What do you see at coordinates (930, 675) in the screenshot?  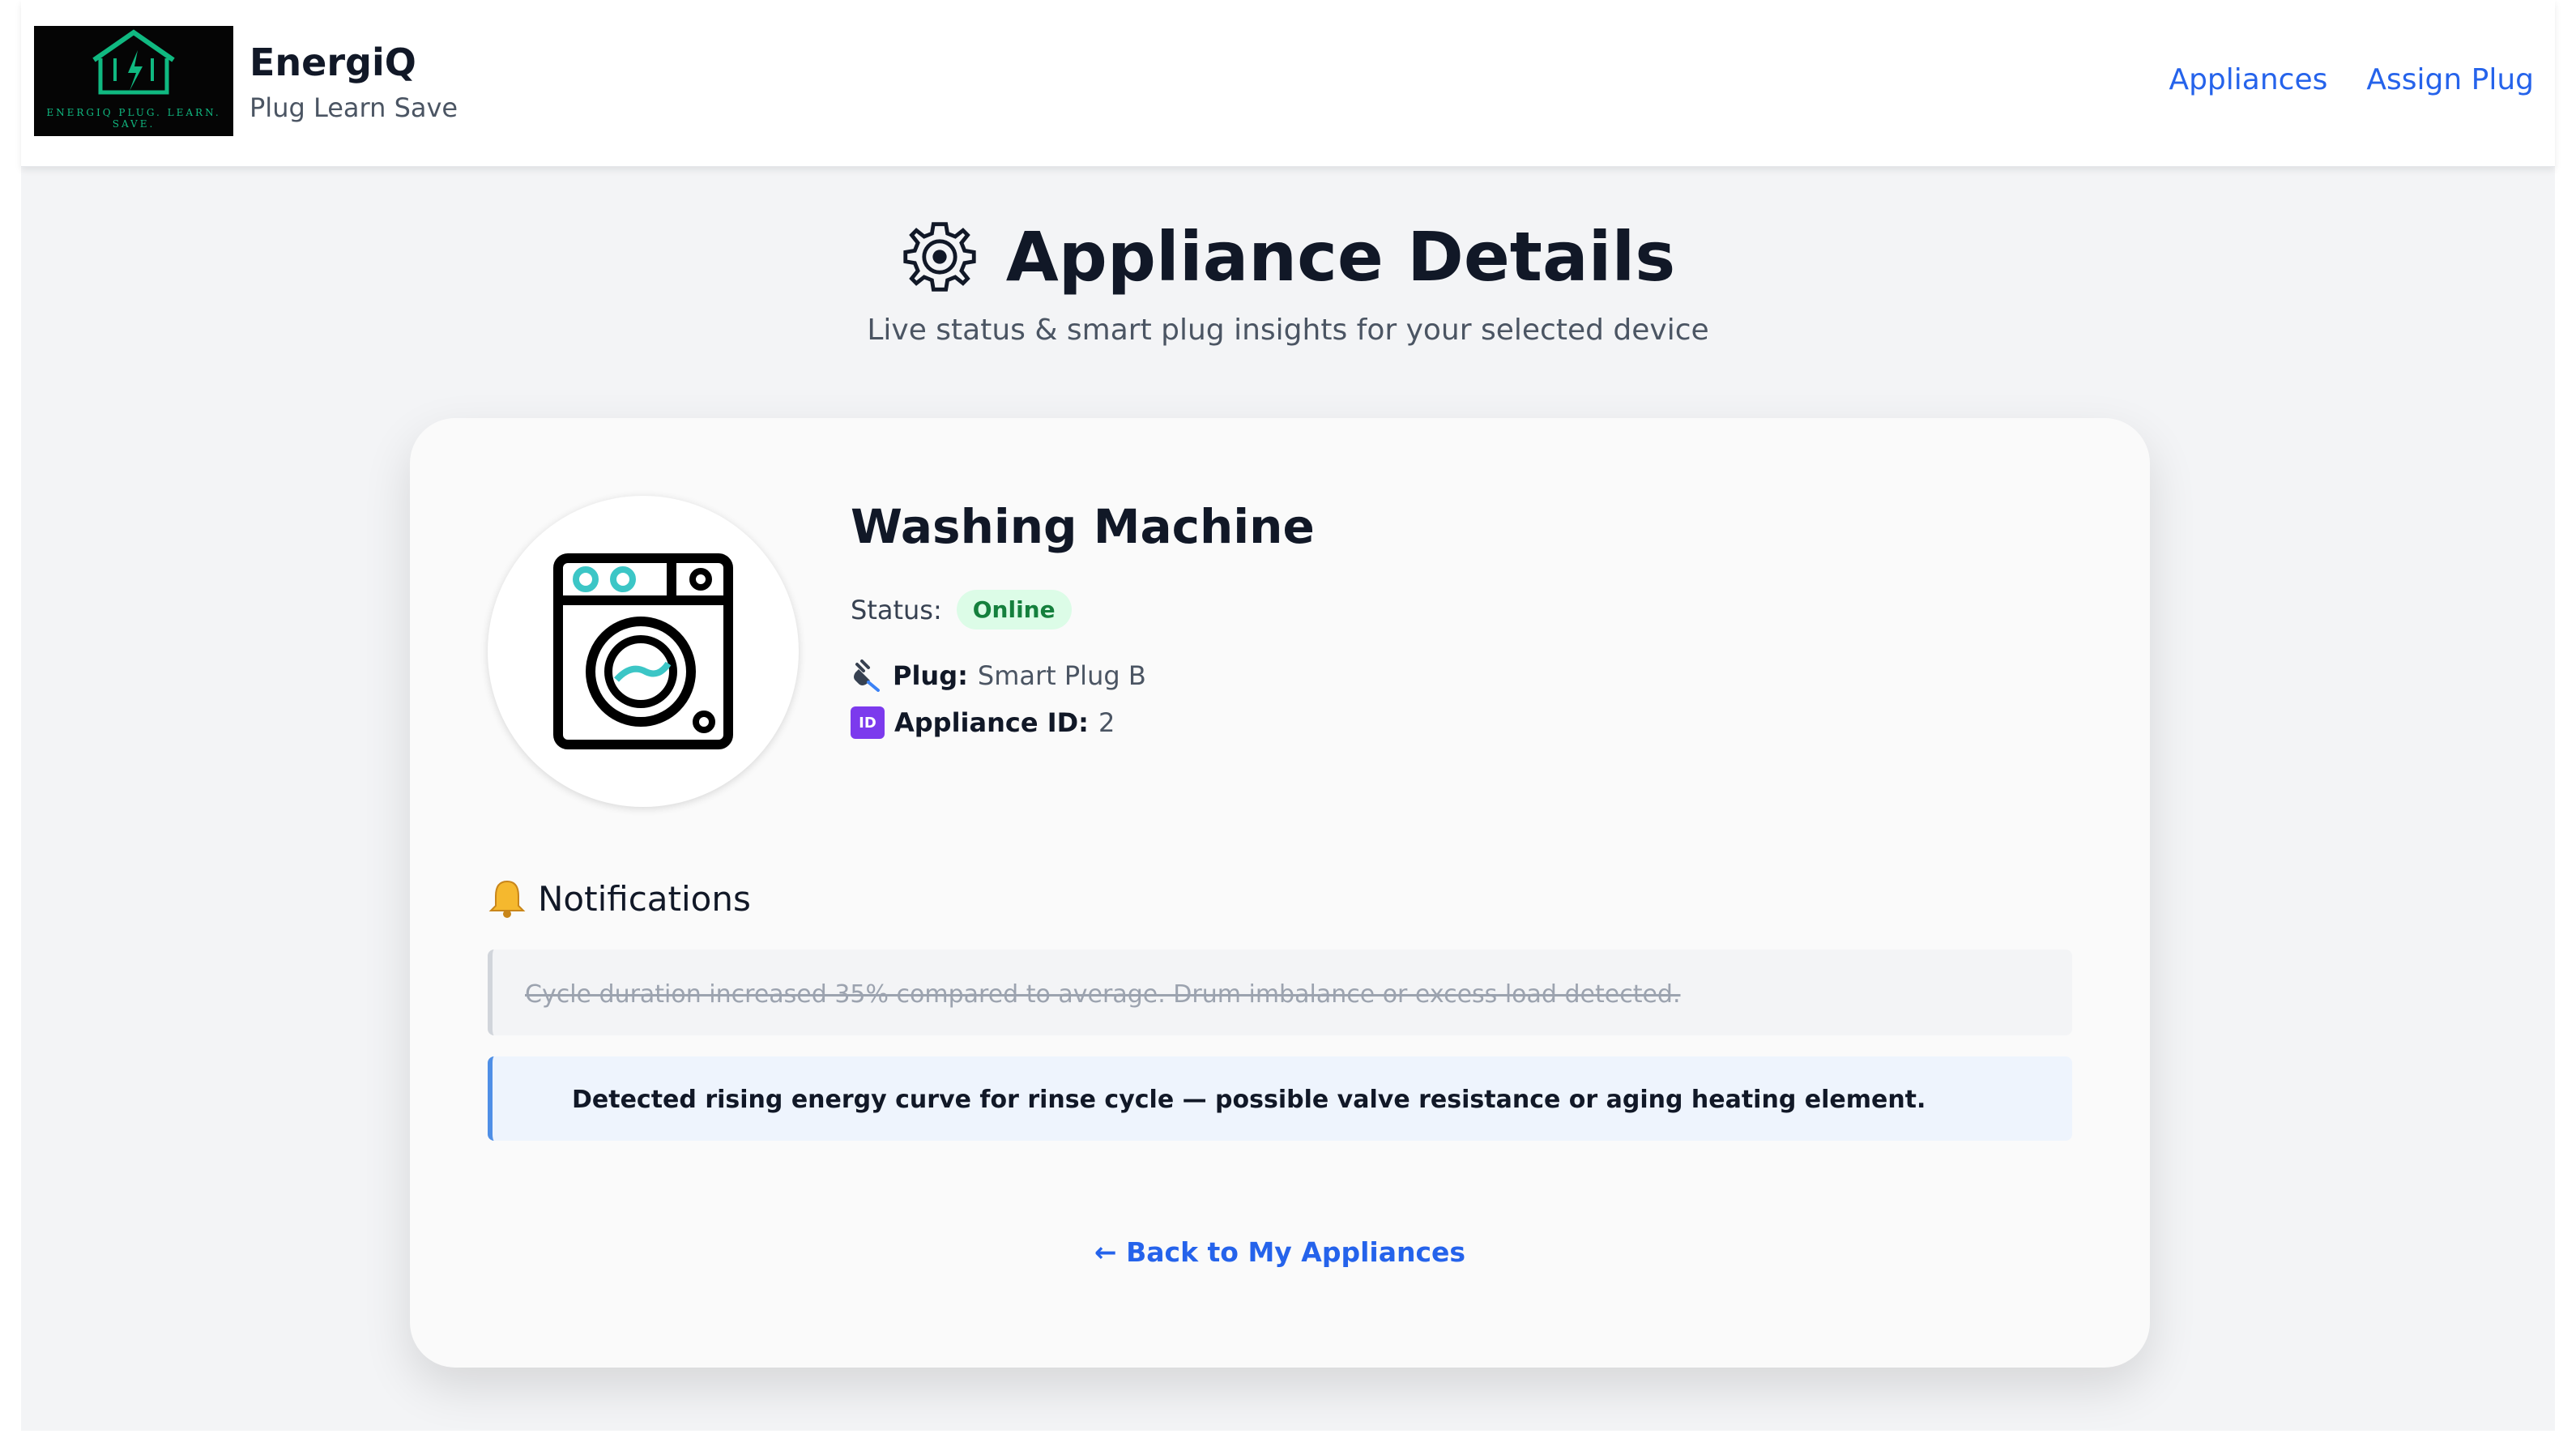 I see `plug-label: Plug:` at bounding box center [930, 675].